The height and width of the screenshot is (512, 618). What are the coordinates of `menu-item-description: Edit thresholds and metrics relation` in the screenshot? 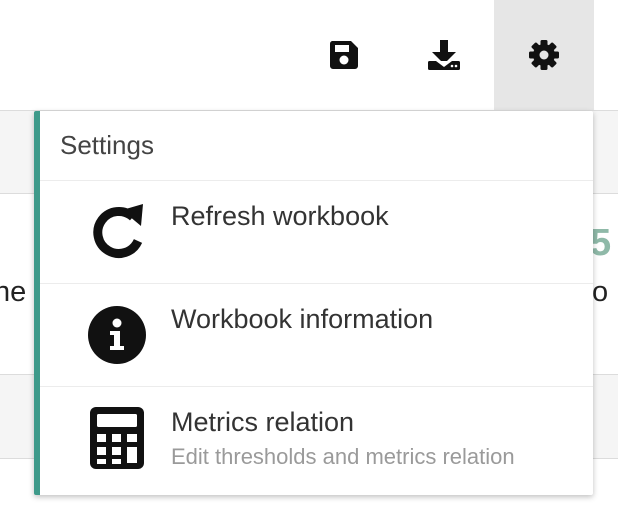 It's located at (343, 456).